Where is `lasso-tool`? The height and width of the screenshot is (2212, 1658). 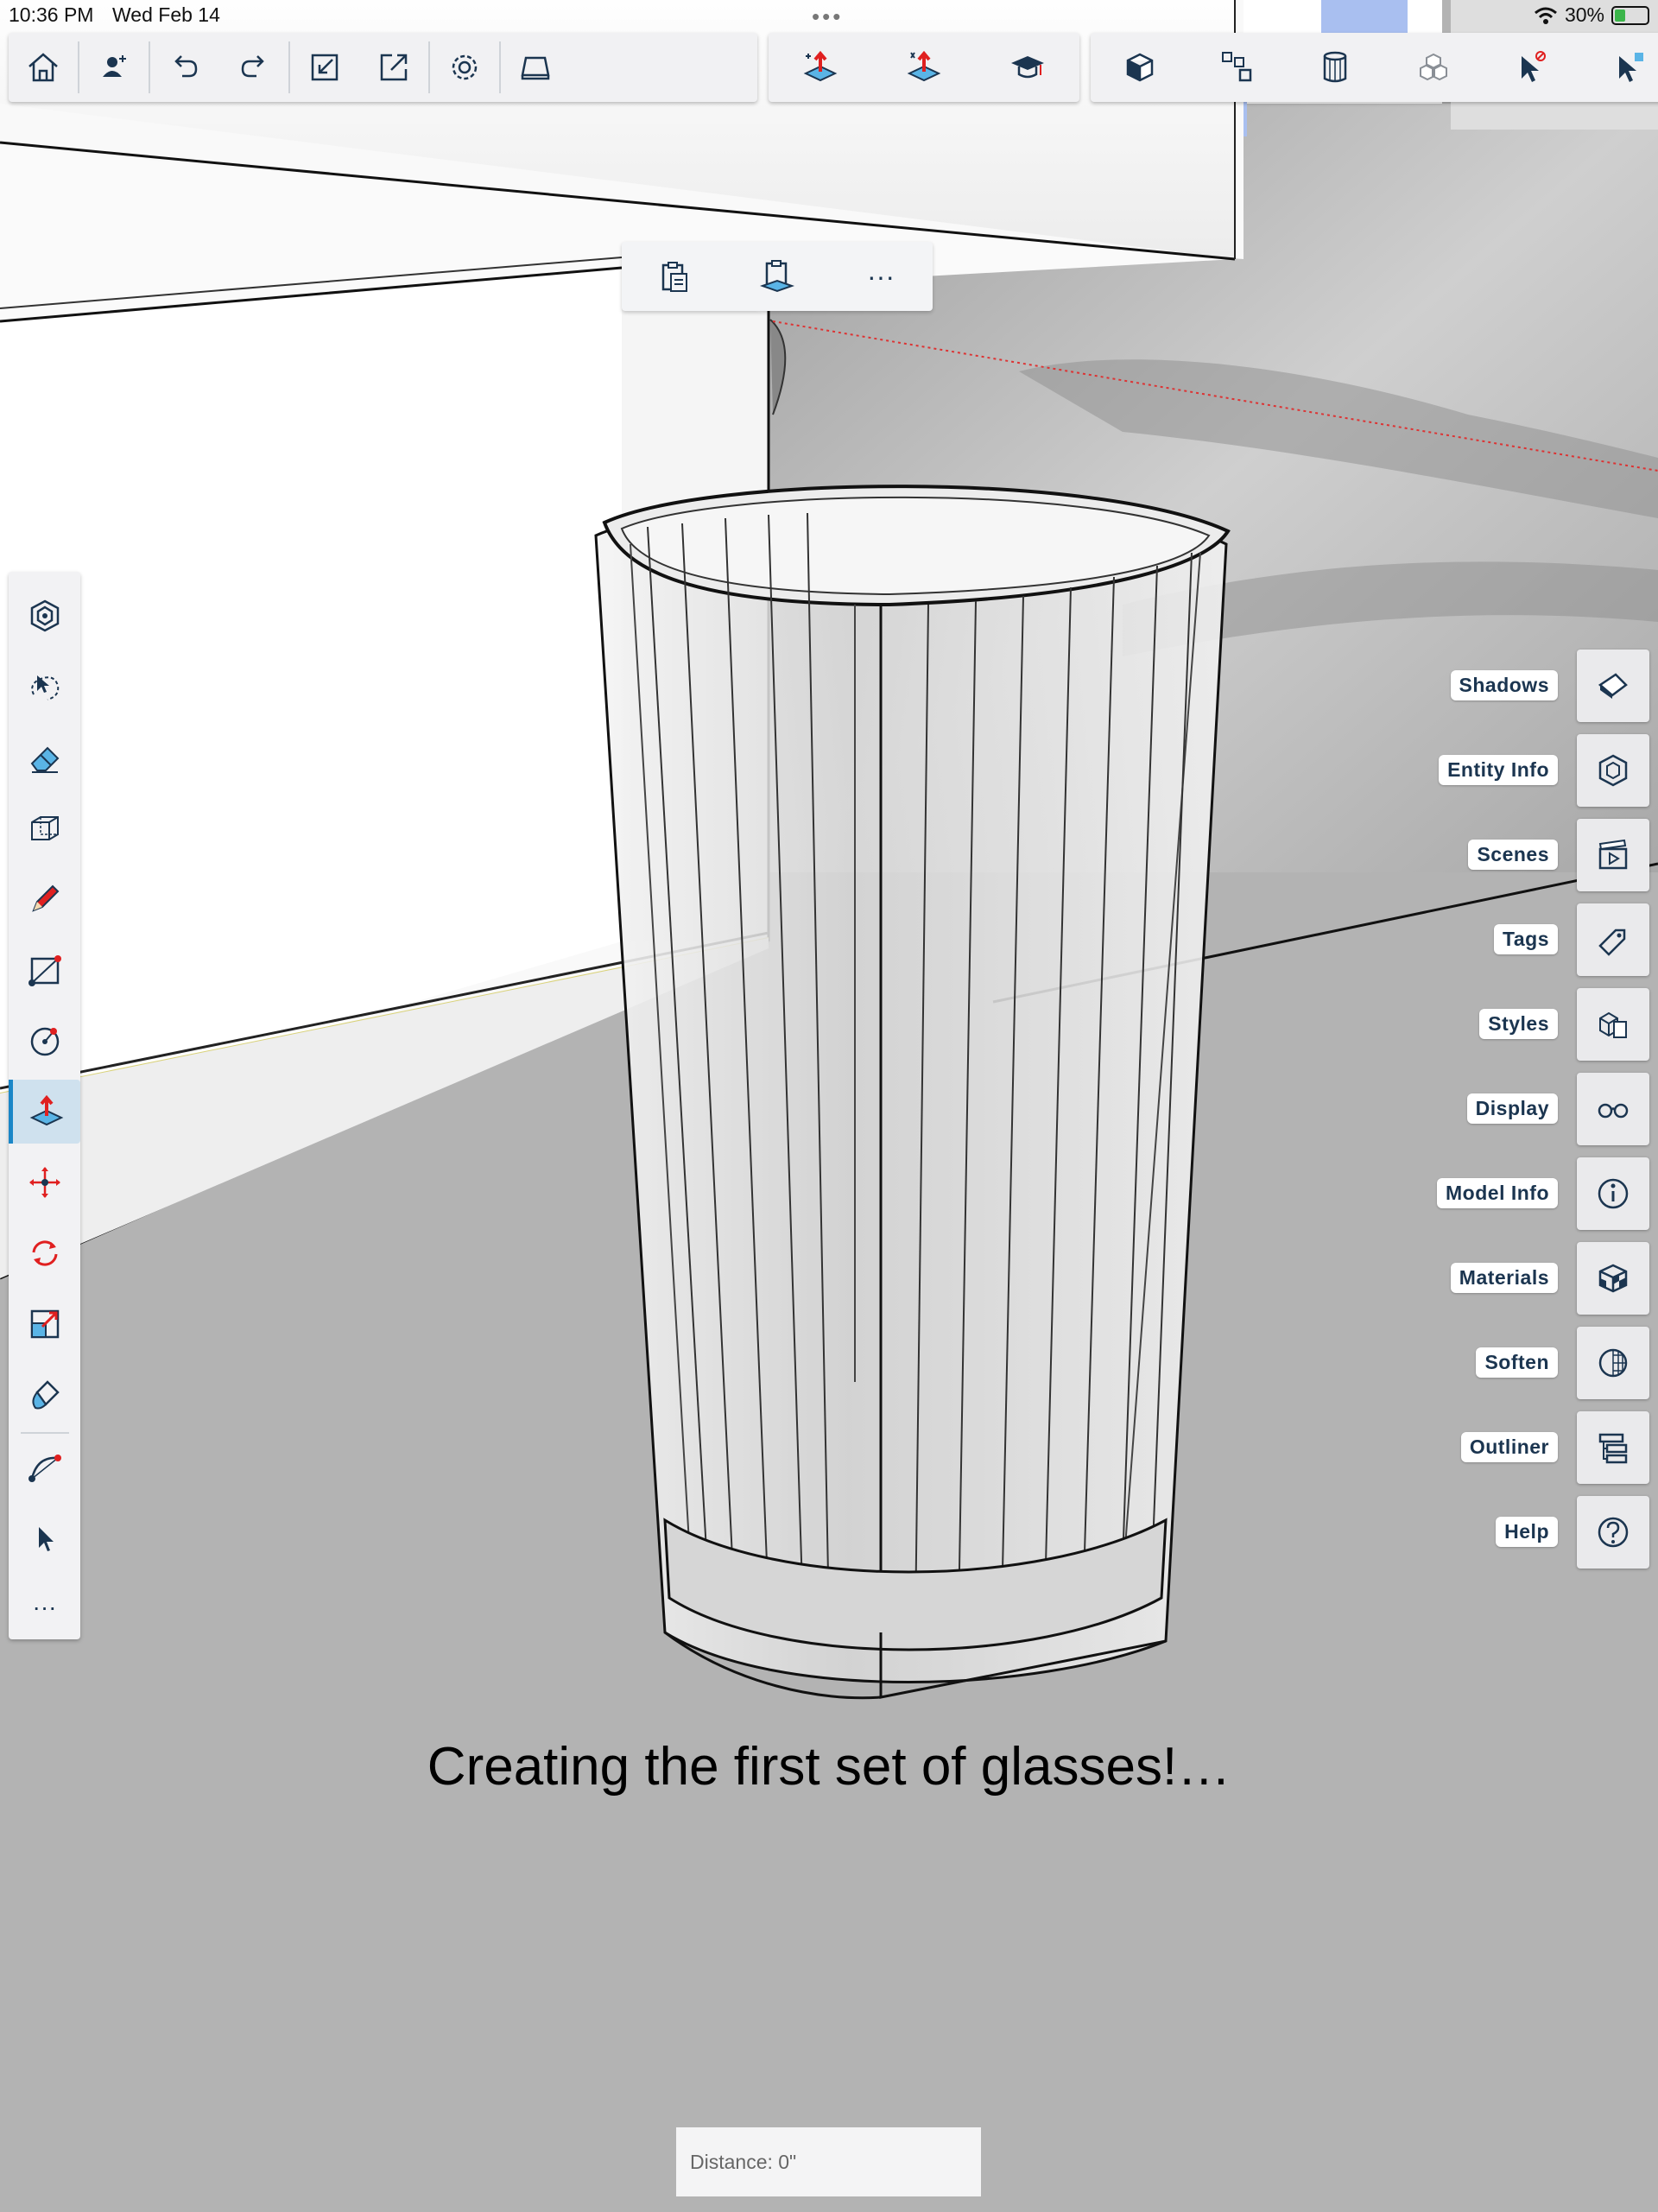
lasso-tool is located at coordinates (45, 687).